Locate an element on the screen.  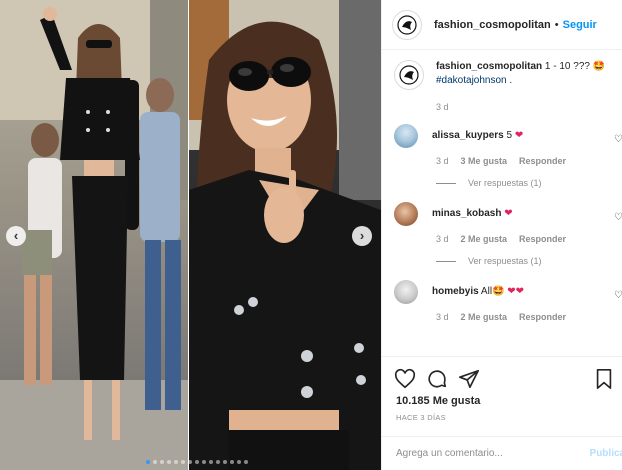
post-header: fashion_cosmopolitan • Seguir is located at coordinates (502, 25).